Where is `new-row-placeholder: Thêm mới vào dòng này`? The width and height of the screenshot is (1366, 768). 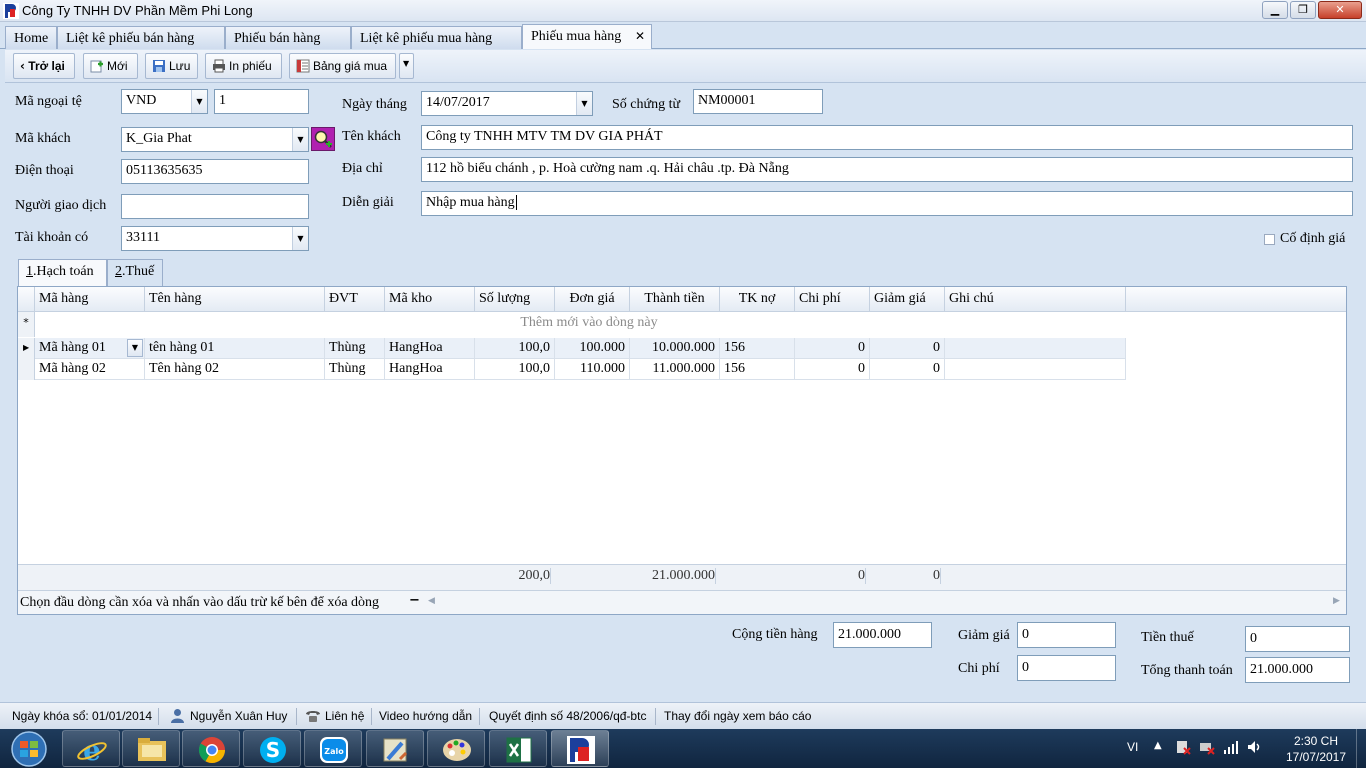
new-row-placeholder: Thêm mới vào dòng này is located at coordinates (589, 324).